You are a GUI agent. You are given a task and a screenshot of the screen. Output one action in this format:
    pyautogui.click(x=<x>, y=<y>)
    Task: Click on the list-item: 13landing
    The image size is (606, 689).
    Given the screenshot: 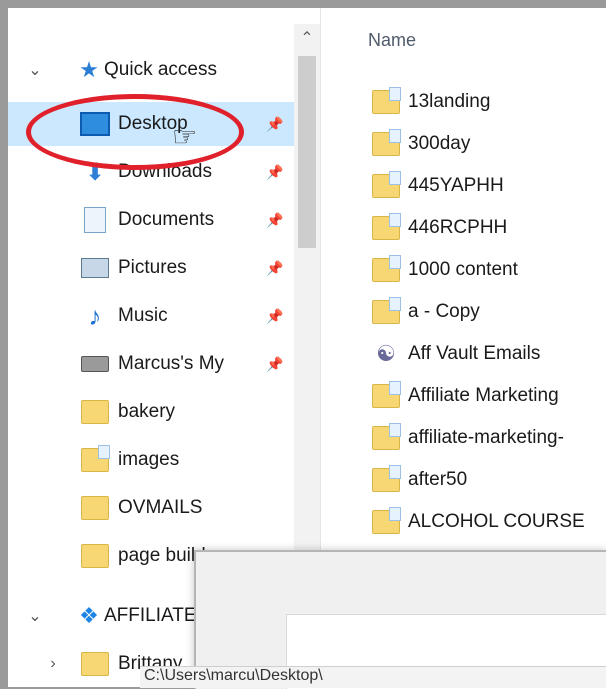 What is the action you would take?
    pyautogui.click(x=431, y=102)
    